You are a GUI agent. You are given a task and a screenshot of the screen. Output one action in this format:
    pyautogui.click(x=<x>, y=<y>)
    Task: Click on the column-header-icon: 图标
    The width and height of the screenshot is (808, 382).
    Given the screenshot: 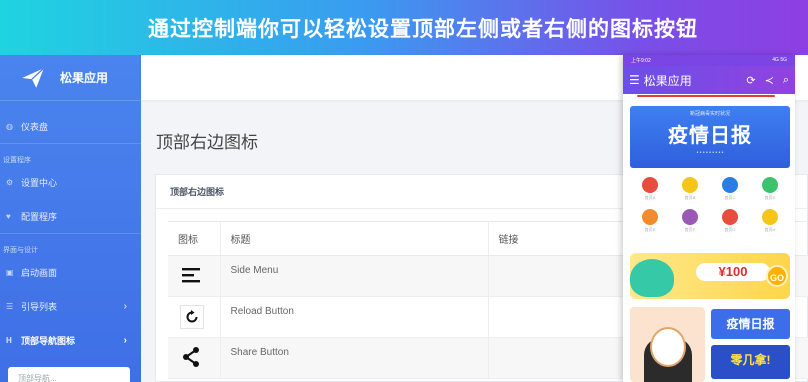 What is the action you would take?
    pyautogui.click(x=194, y=238)
    